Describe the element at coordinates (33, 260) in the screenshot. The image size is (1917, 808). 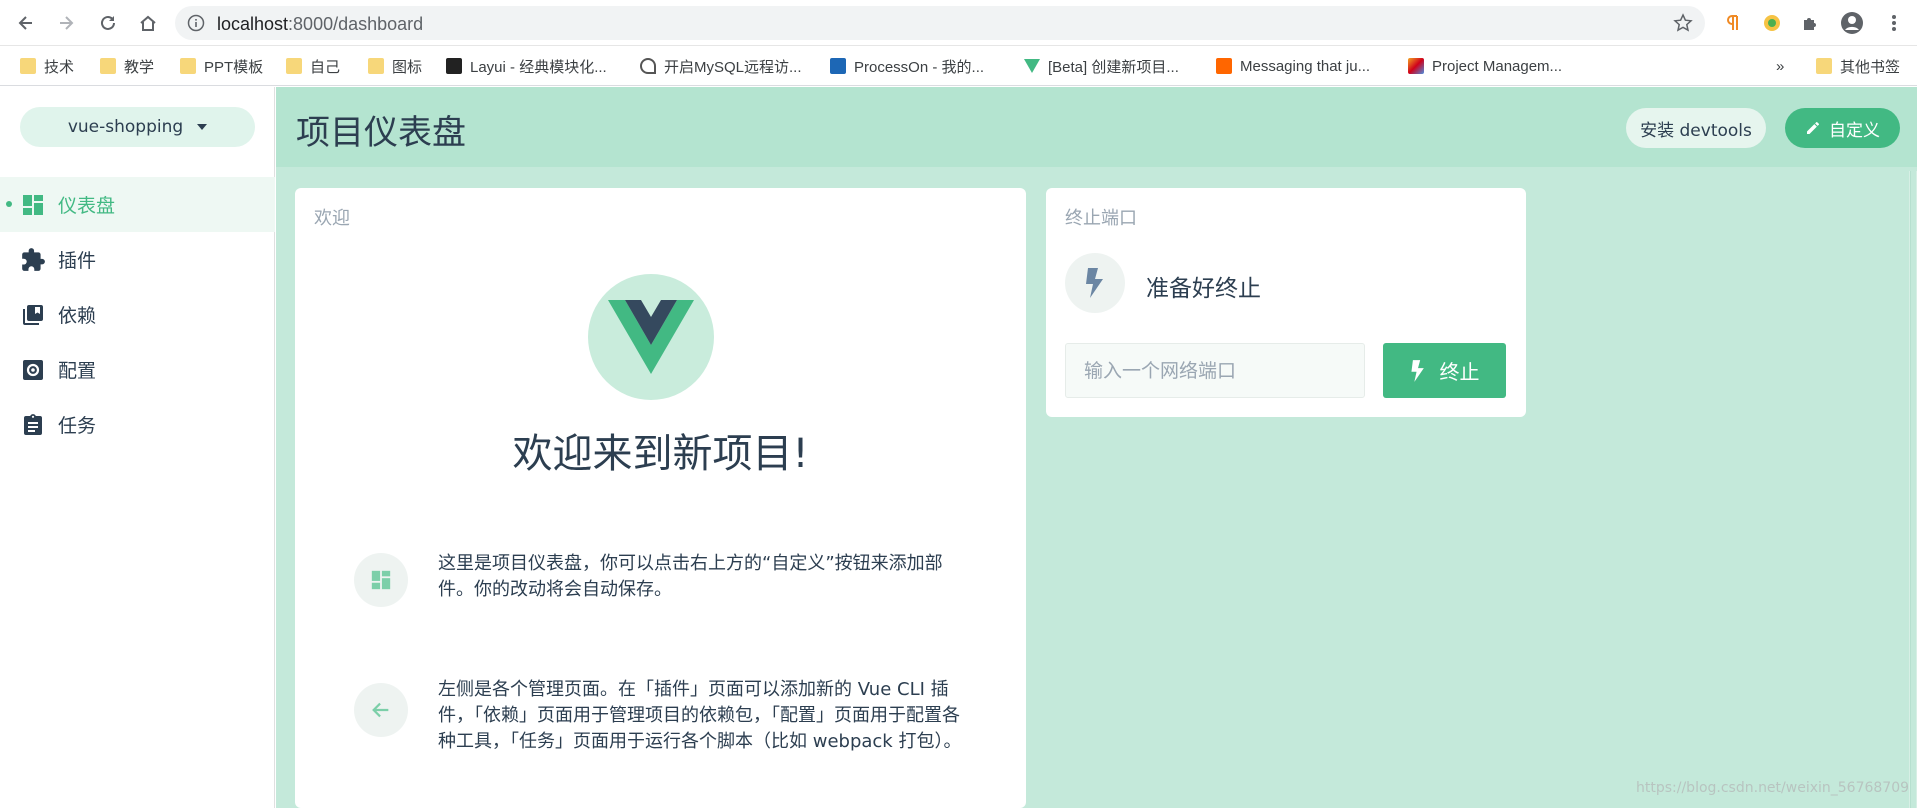
I see `puzzle-icon` at that location.